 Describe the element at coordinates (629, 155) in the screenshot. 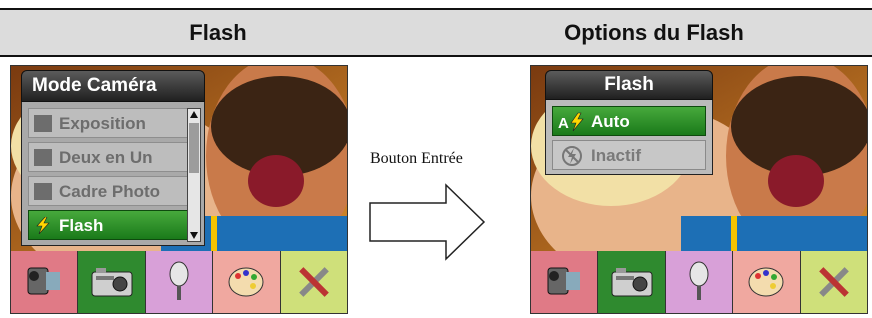

I see `option-flash-off: Inactif` at that location.